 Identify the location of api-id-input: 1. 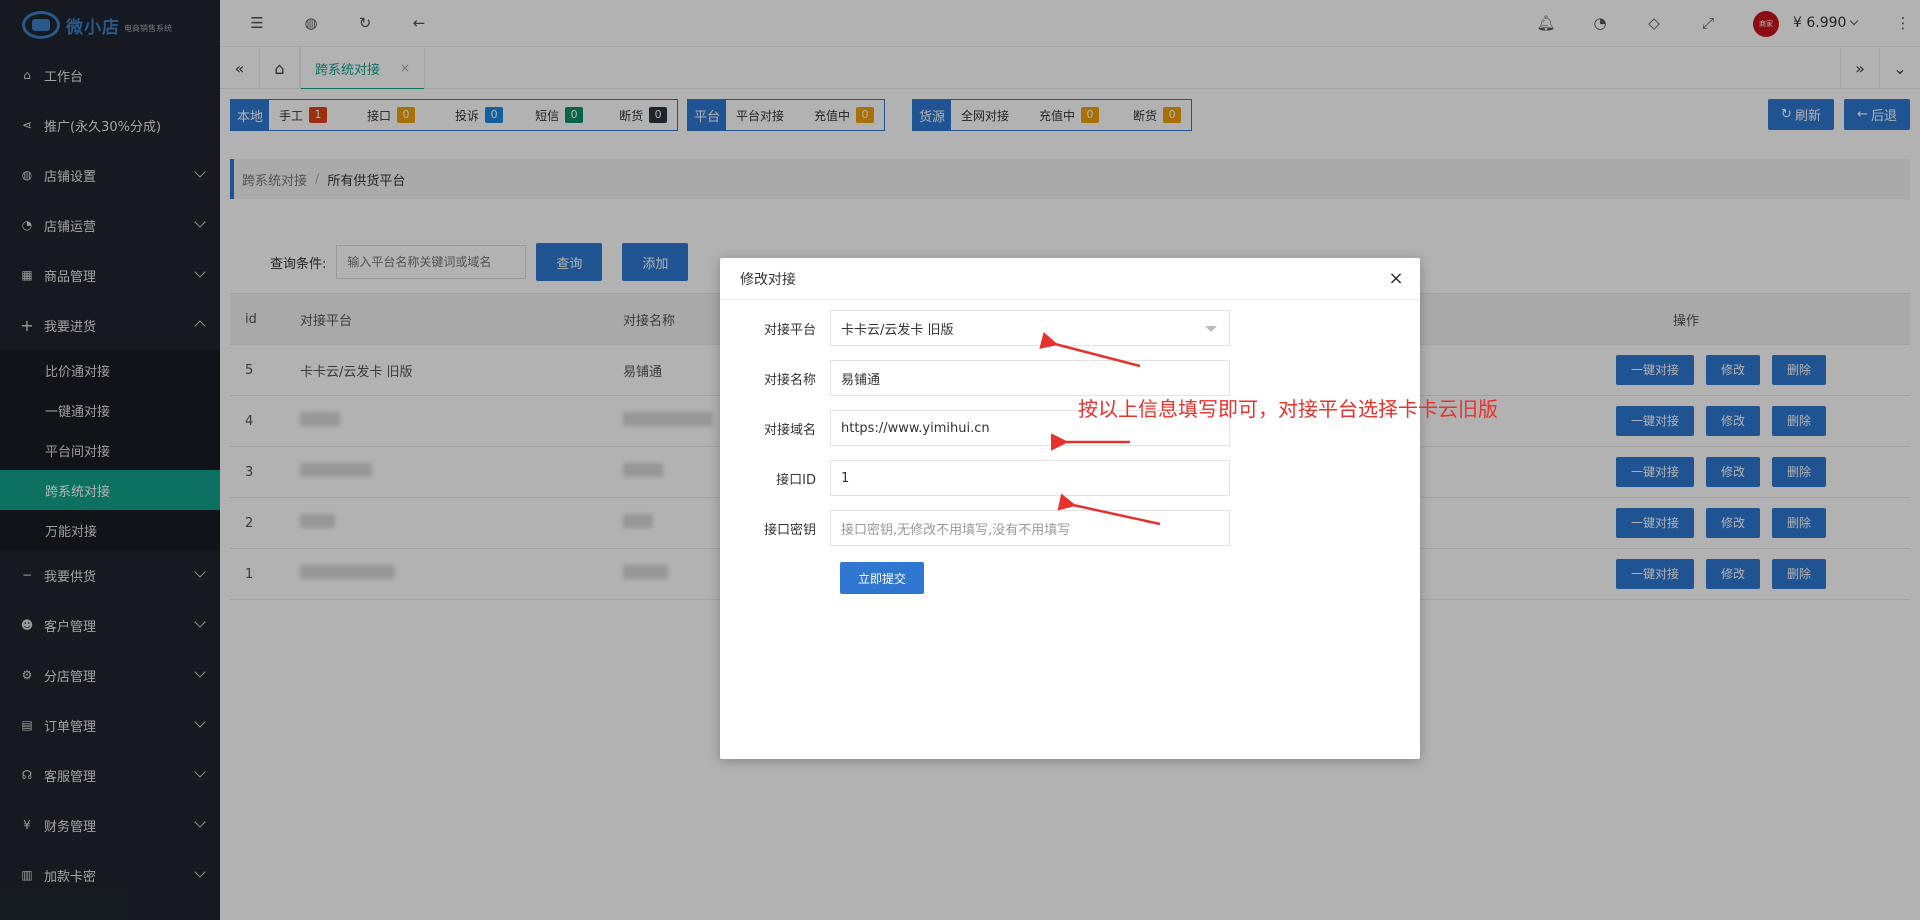
(1030, 478).